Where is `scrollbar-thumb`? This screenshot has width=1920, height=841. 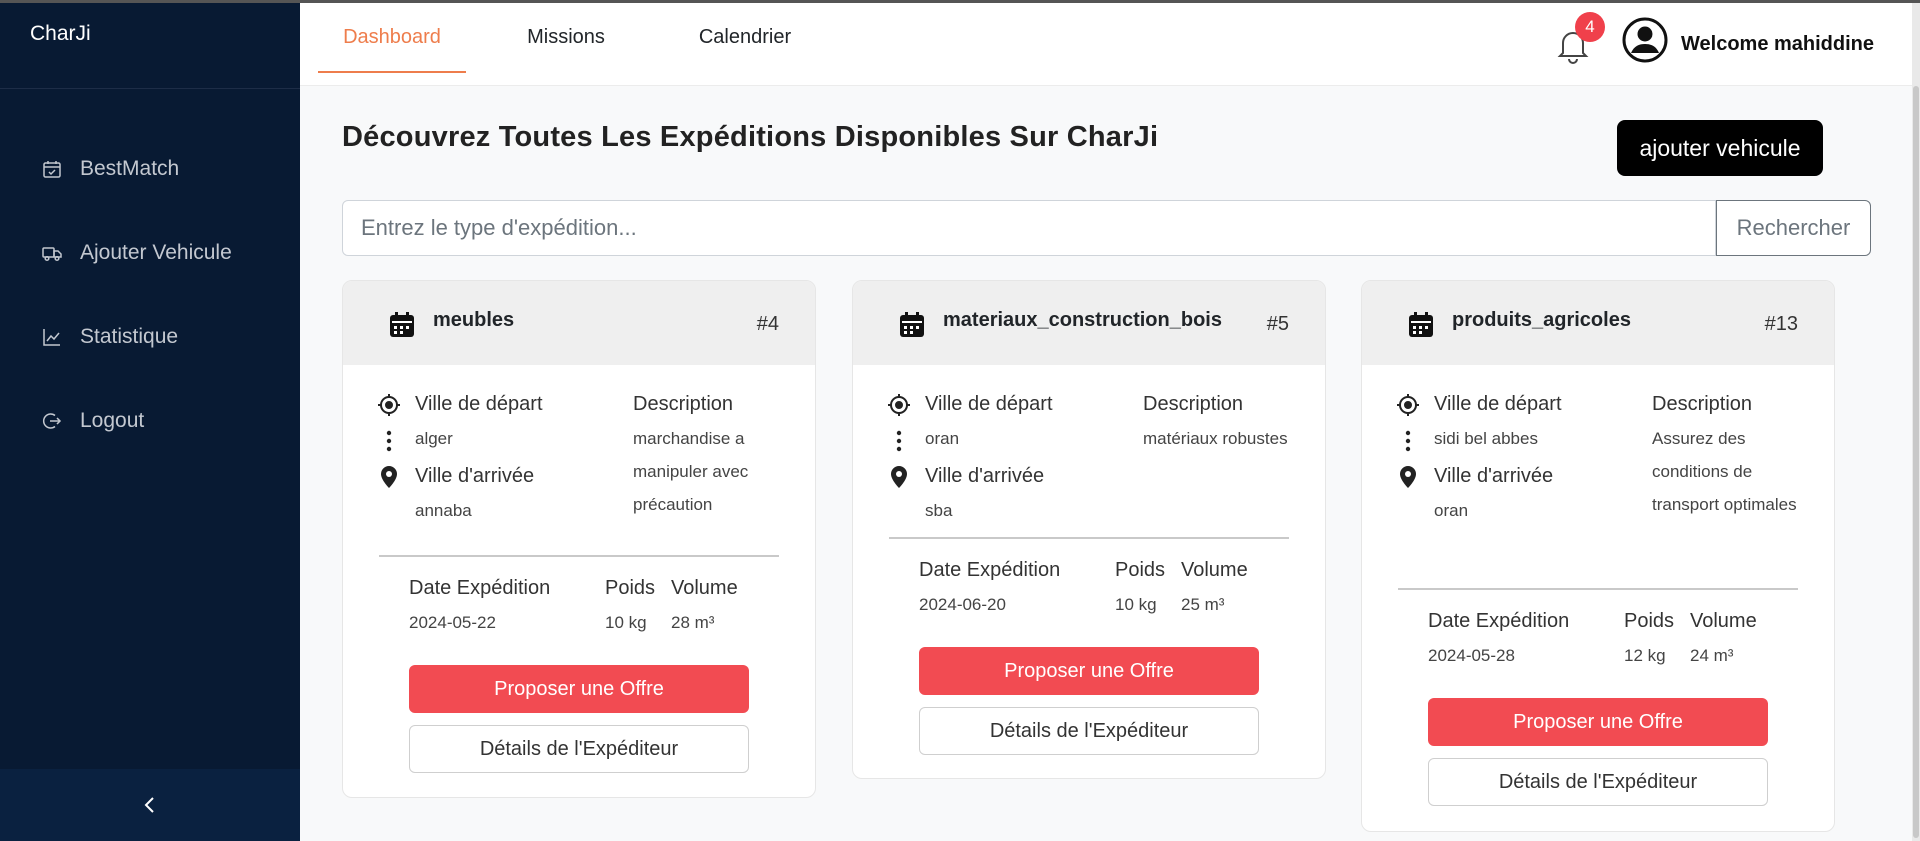 scrollbar-thumb is located at coordinates (1916, 462).